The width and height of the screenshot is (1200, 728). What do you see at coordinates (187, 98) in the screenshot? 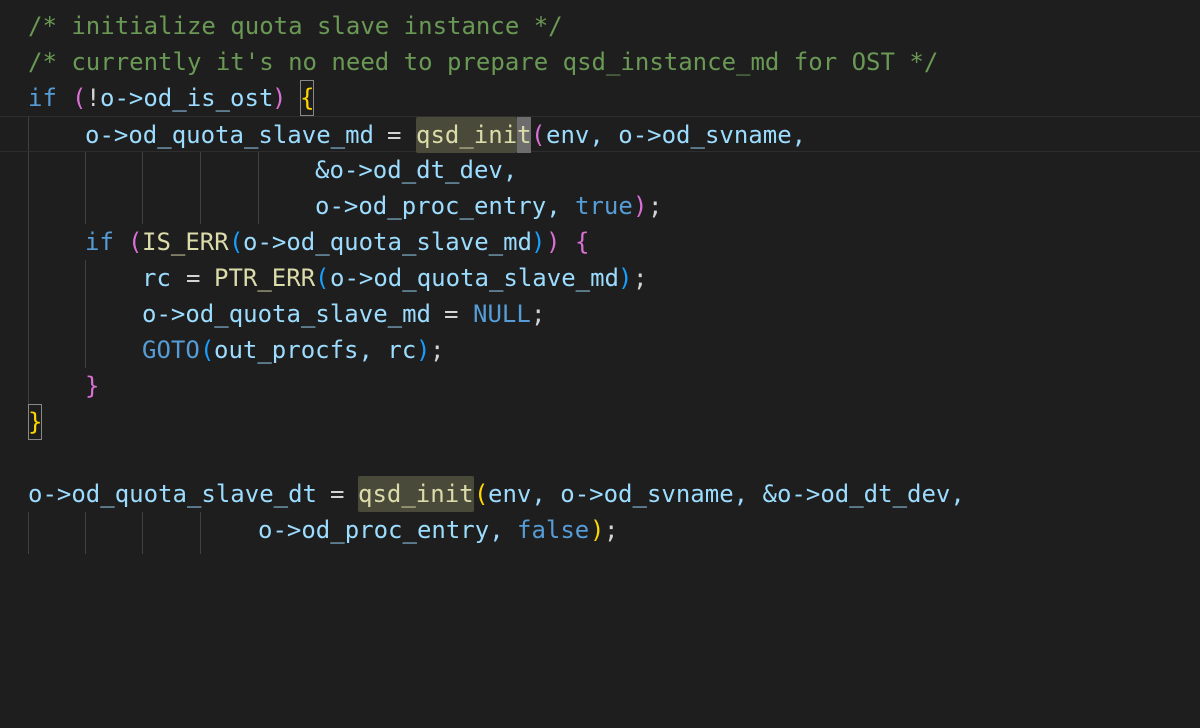
I see `member-expression: o->od_is_ost` at bounding box center [187, 98].